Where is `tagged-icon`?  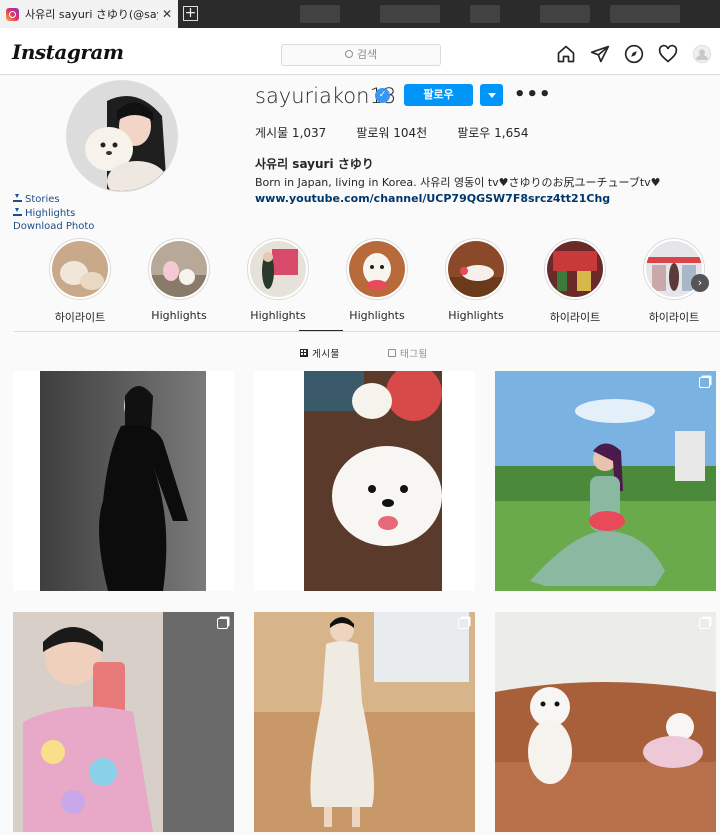
tagged-icon is located at coordinates (392, 353).